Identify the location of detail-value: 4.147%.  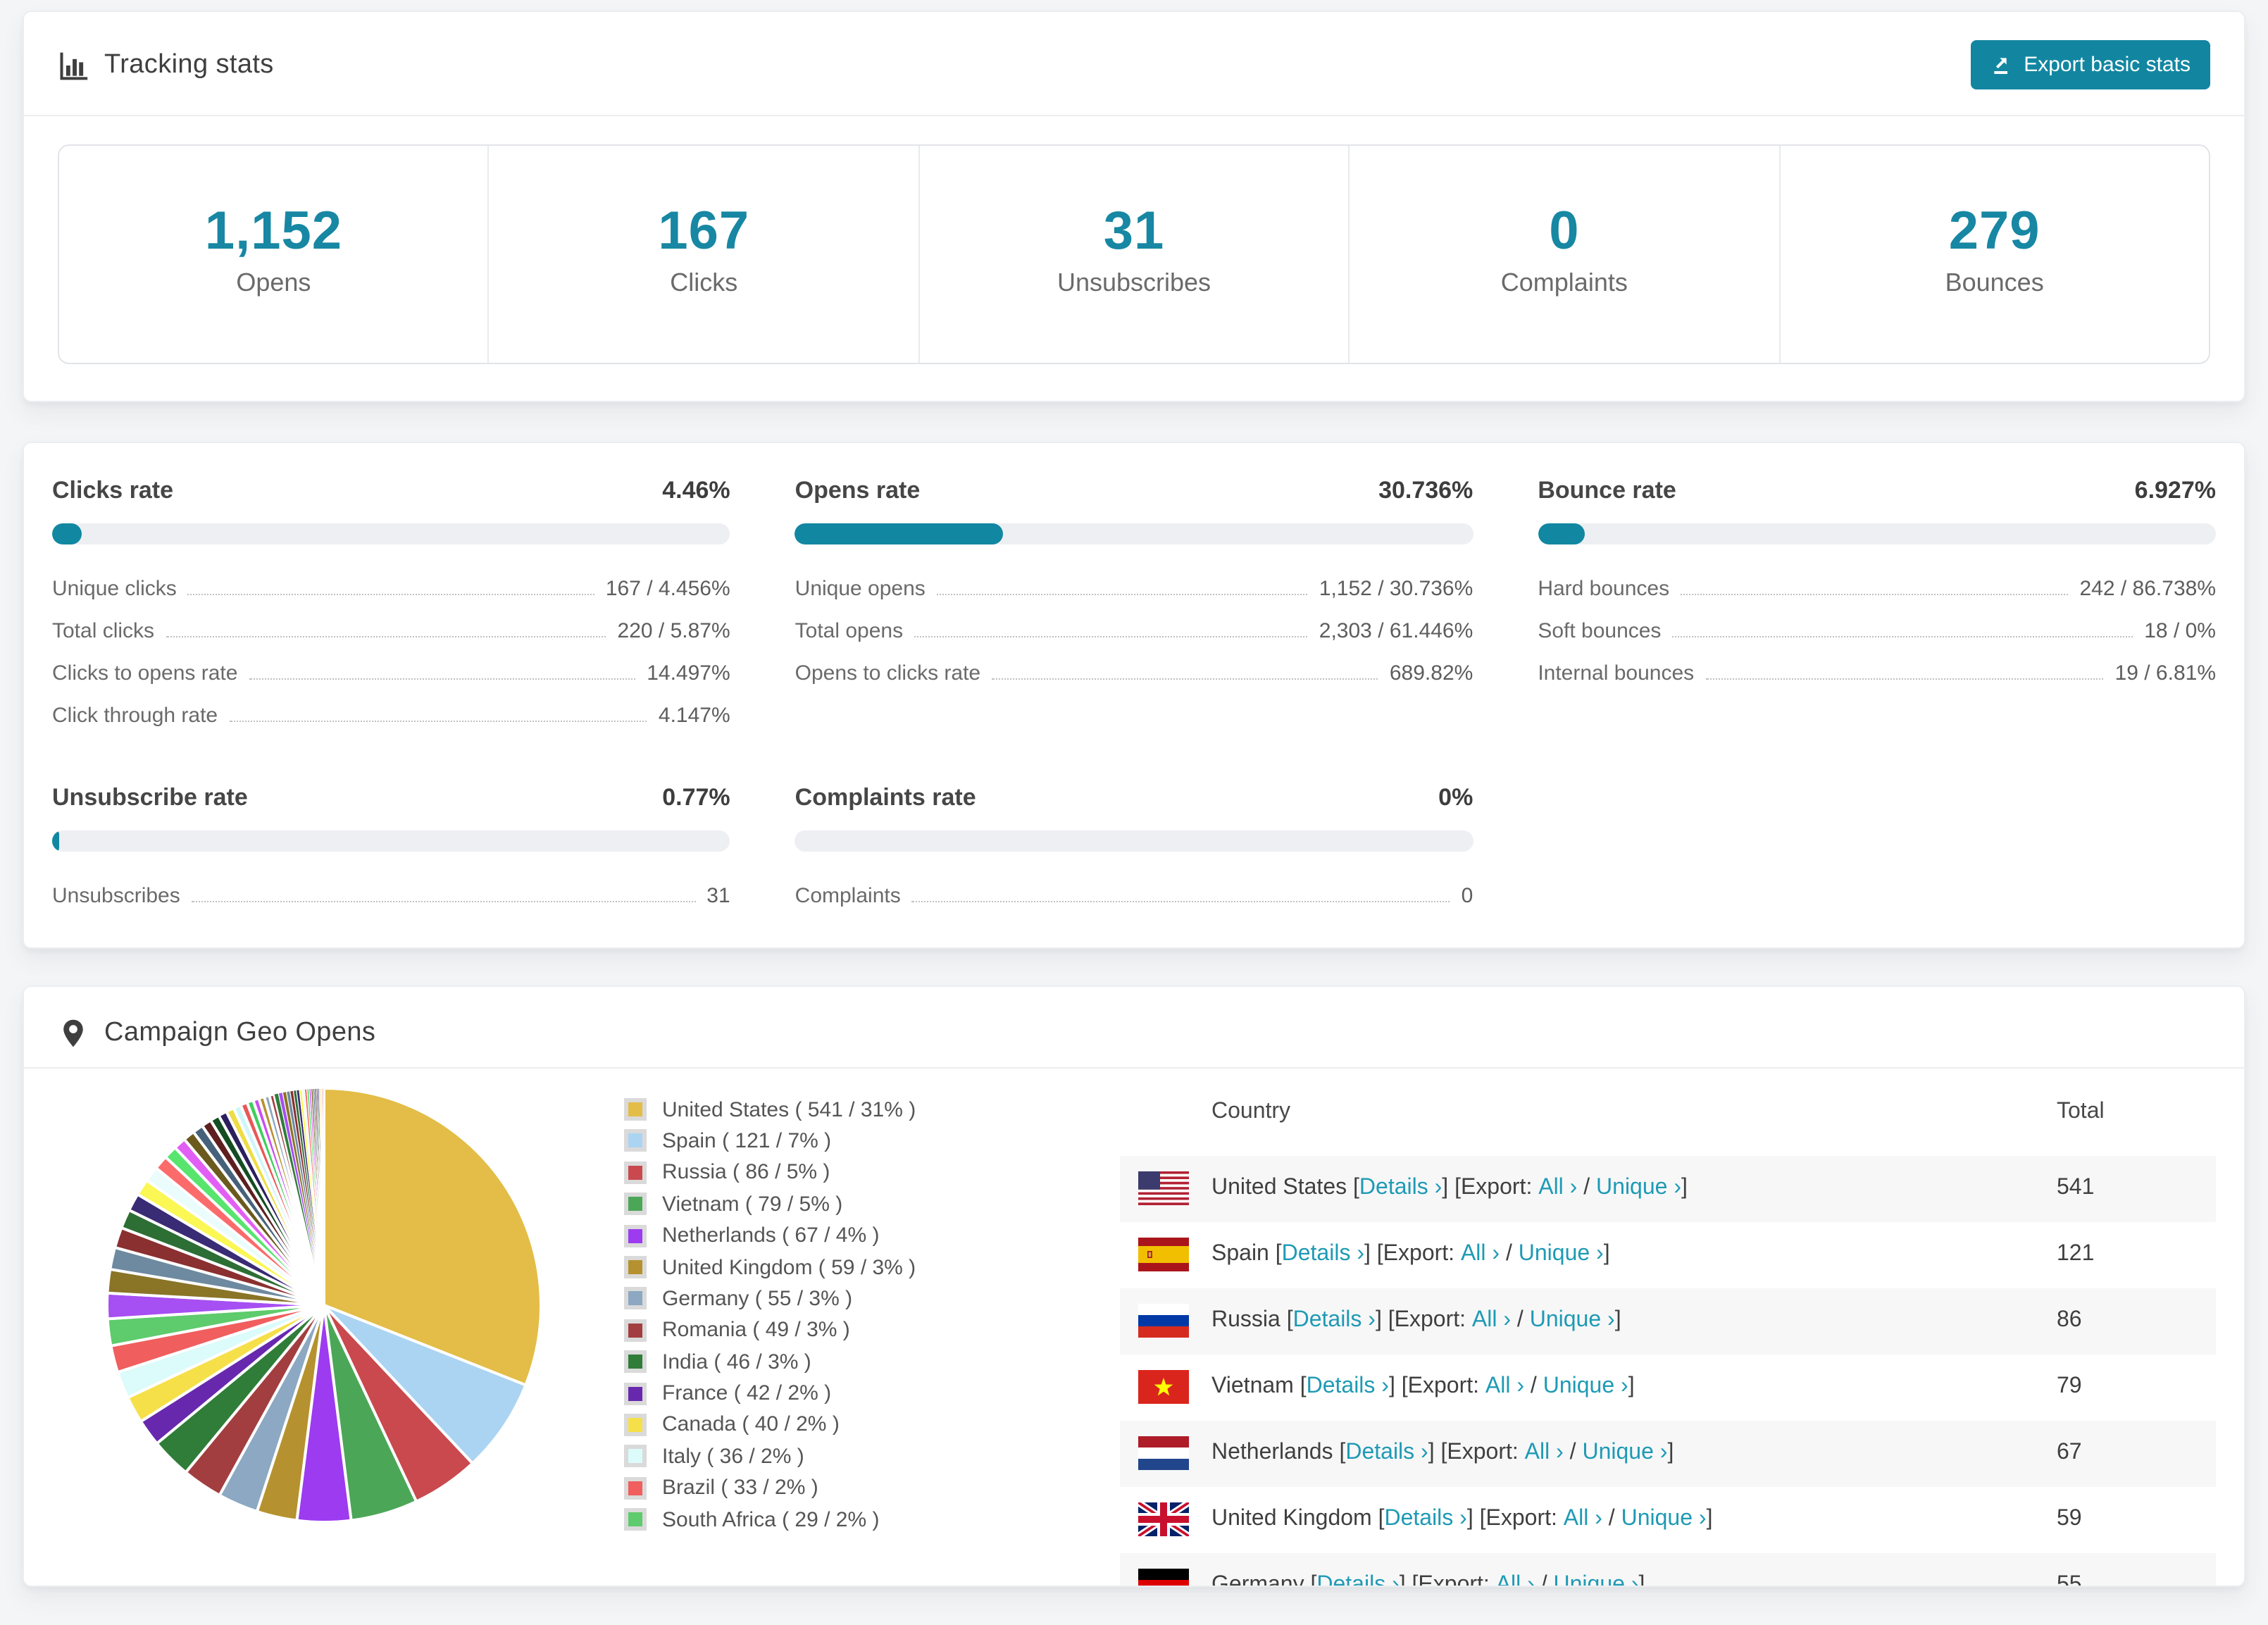
(694, 715).